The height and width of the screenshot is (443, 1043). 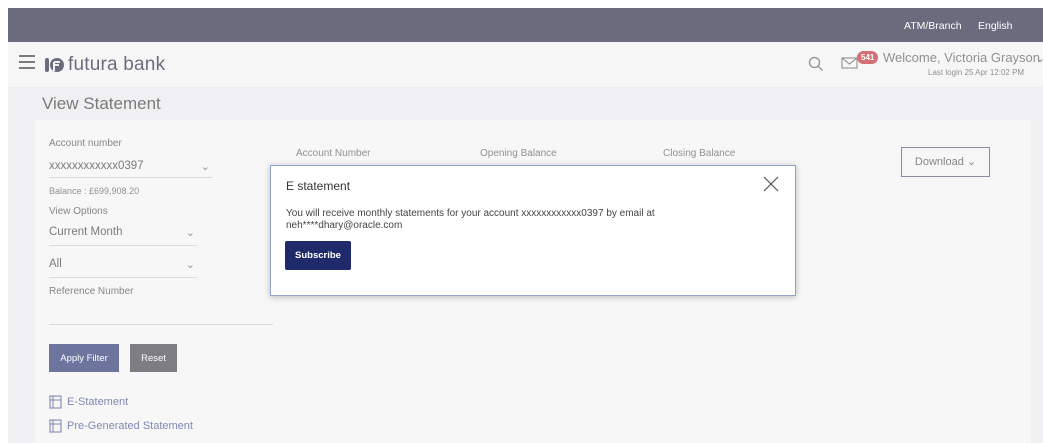 What do you see at coordinates (318, 255) in the screenshot?
I see `subscribe-button: Subscribe` at bounding box center [318, 255].